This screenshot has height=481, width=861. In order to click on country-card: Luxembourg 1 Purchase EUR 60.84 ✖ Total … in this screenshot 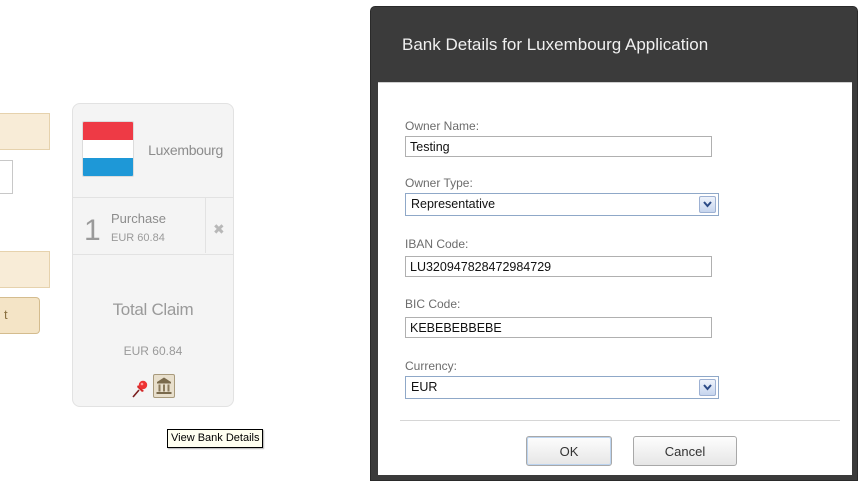, I will do `click(153, 255)`.